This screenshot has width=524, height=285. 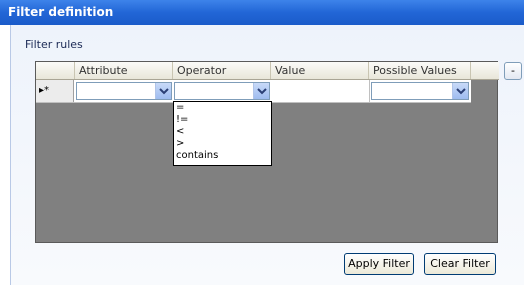 I want to click on window-title: Filter definition, so click(x=262, y=12).